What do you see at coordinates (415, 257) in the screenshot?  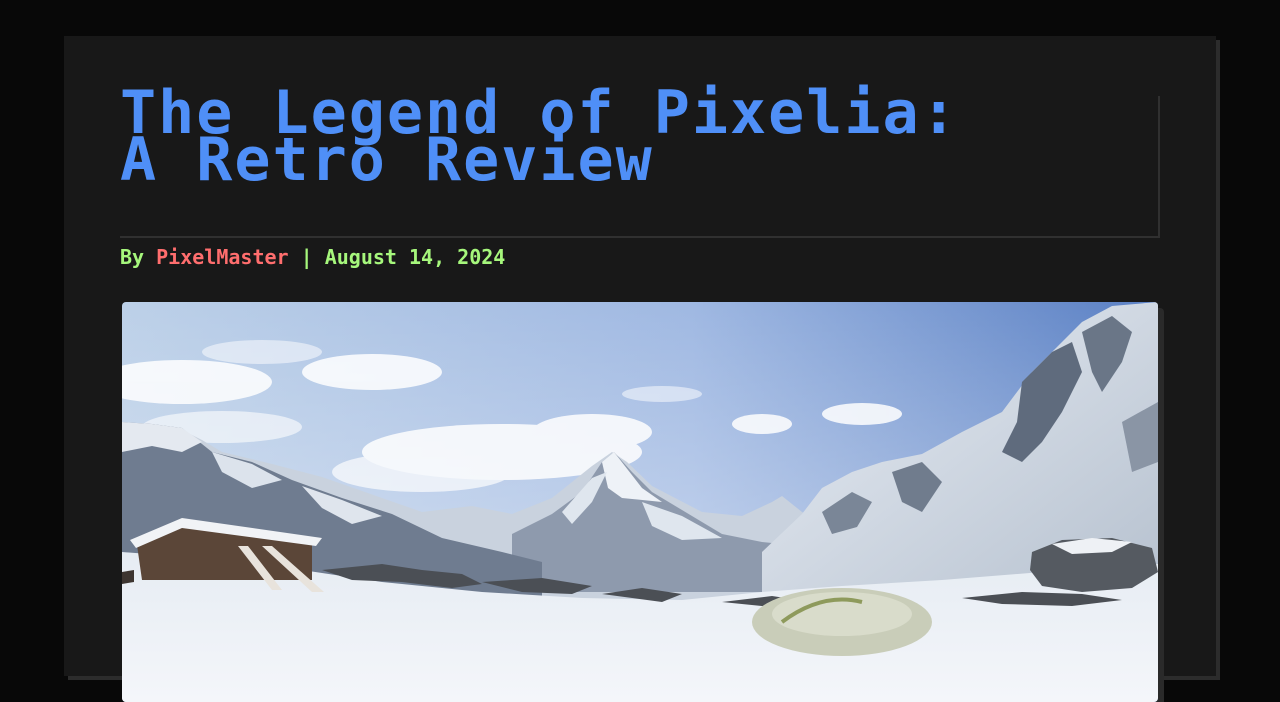 I see `article-date: August 14, 2024` at bounding box center [415, 257].